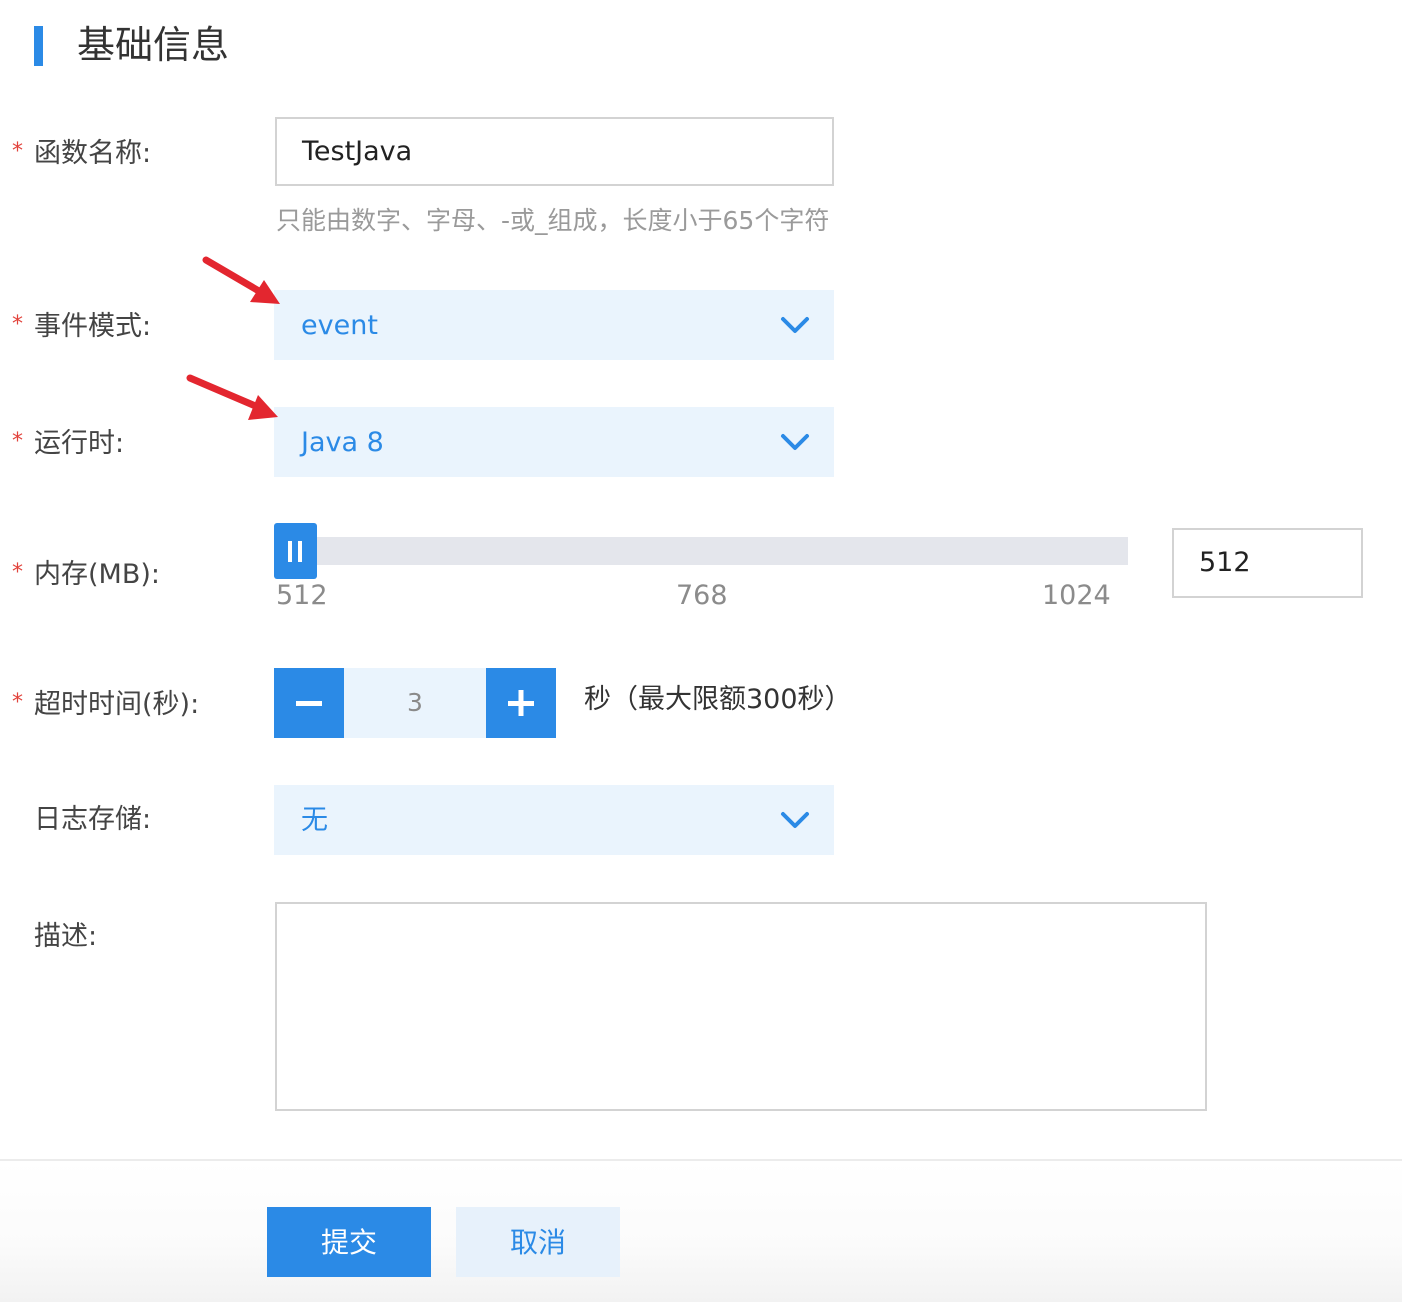 The image size is (1402, 1302). I want to click on runtime-label: * 运行时:, so click(68, 443).